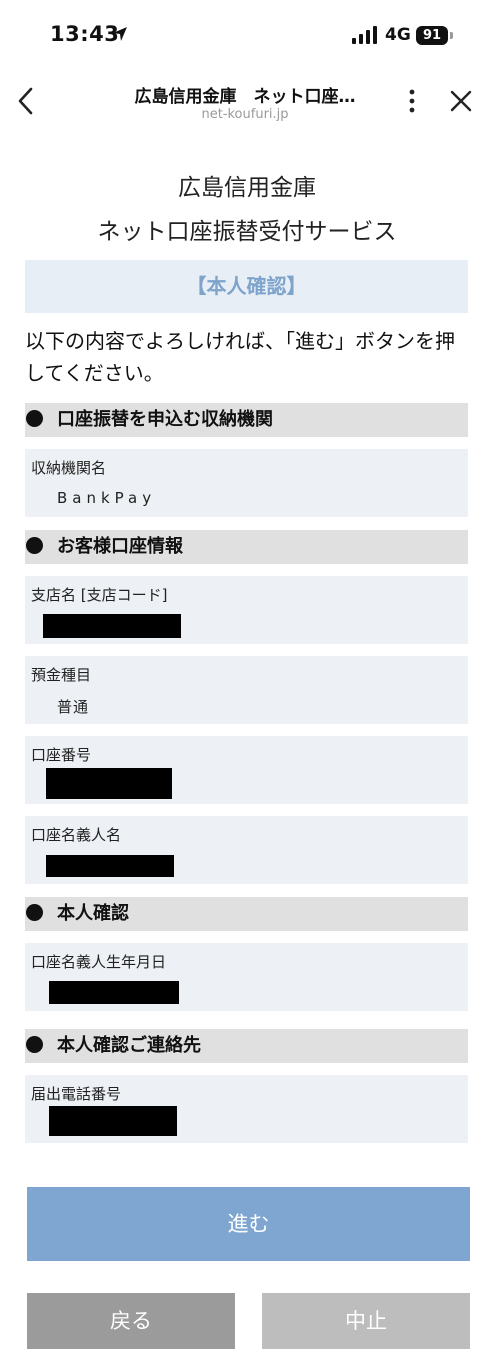 Image resolution: width=480 pixels, height=1363 pixels. What do you see at coordinates (99, 595) in the screenshot?
I see `field-label: 支店名 [支店コード]` at bounding box center [99, 595].